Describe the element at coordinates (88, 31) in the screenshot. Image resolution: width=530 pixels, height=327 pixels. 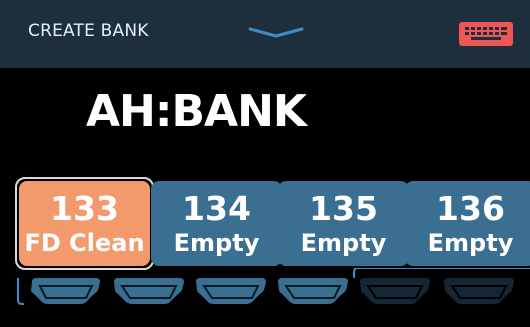
I see `screen-title: CREATE BANK` at that location.